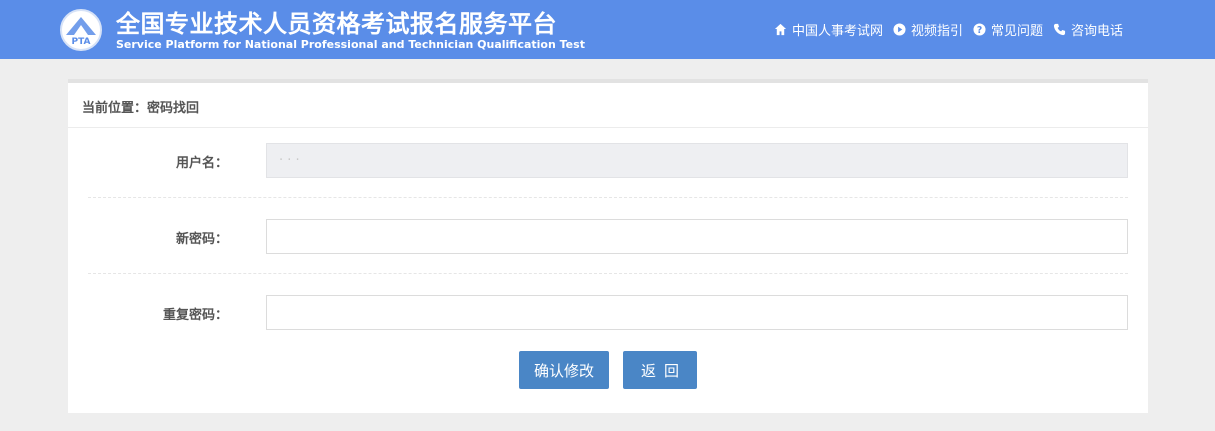 This screenshot has height=431, width=1215. I want to click on phone-icon, so click(1059, 29).